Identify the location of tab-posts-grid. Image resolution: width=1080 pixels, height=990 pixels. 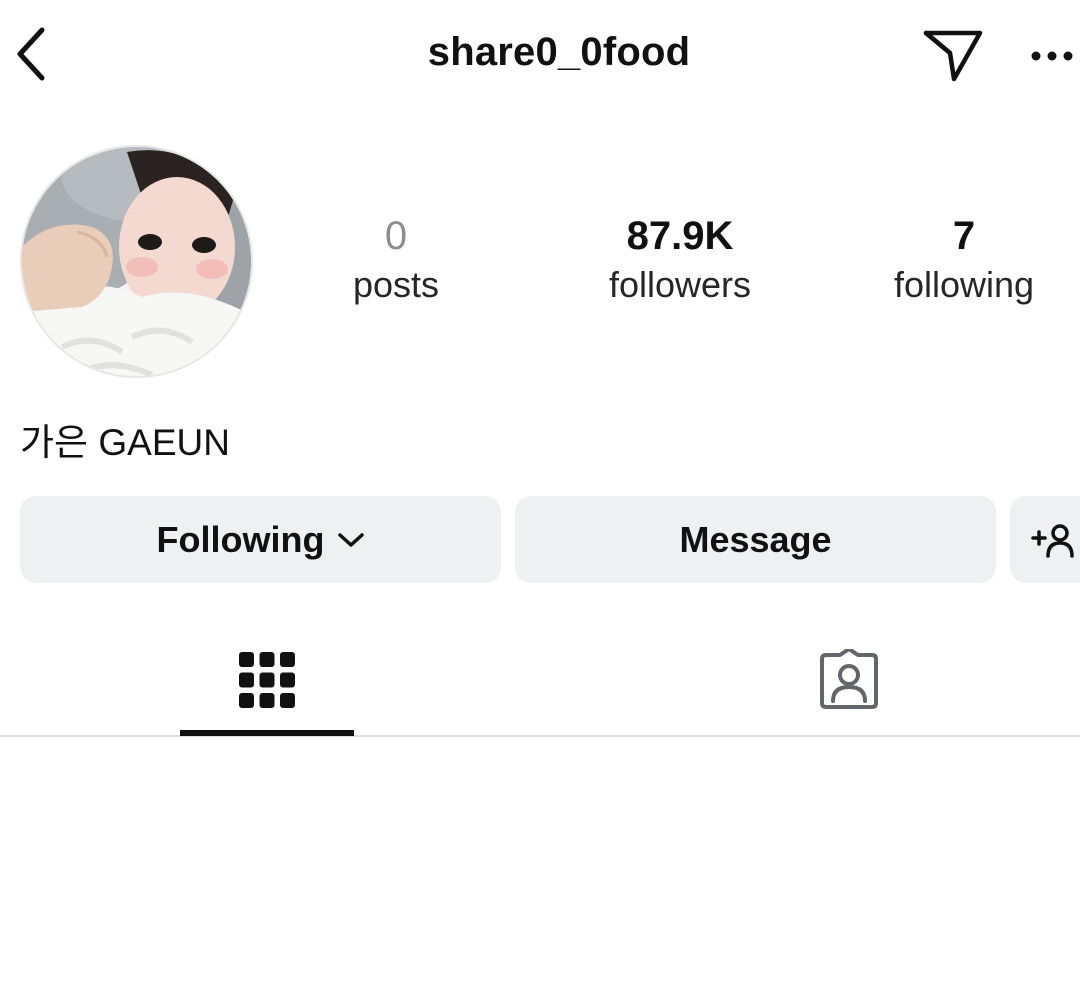
(267, 680).